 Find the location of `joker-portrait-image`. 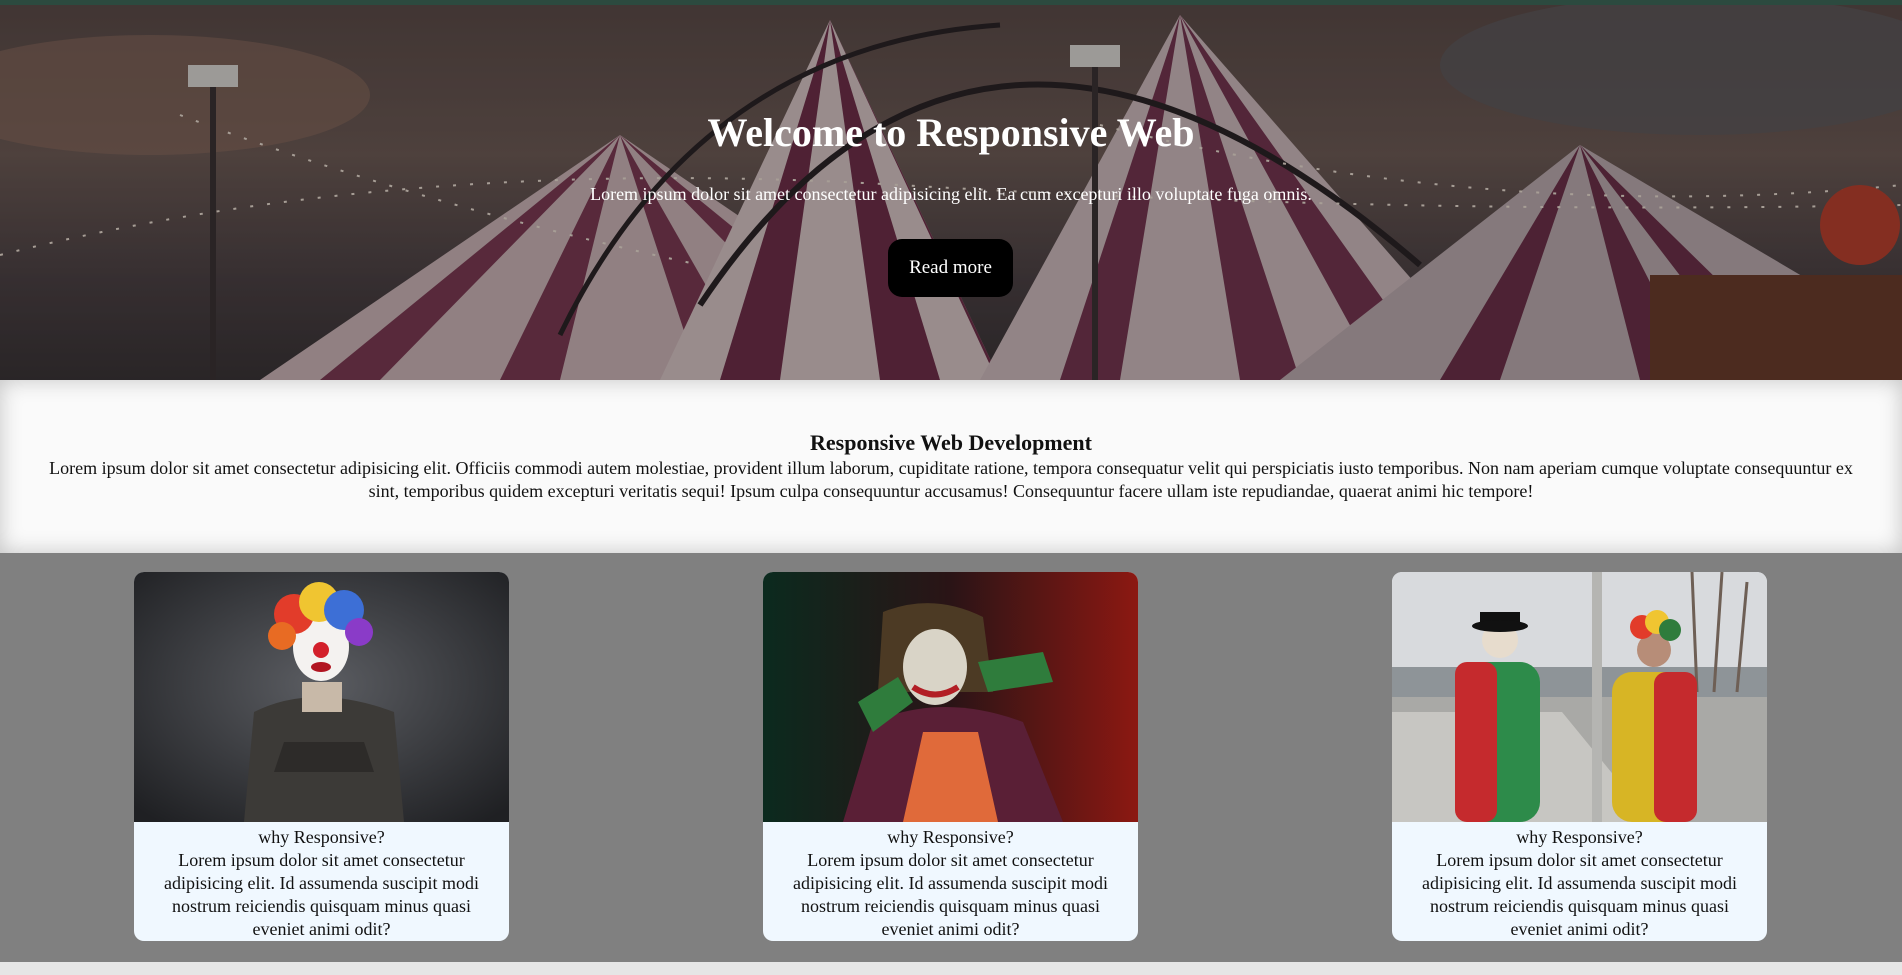

joker-portrait-image is located at coordinates (950, 697).